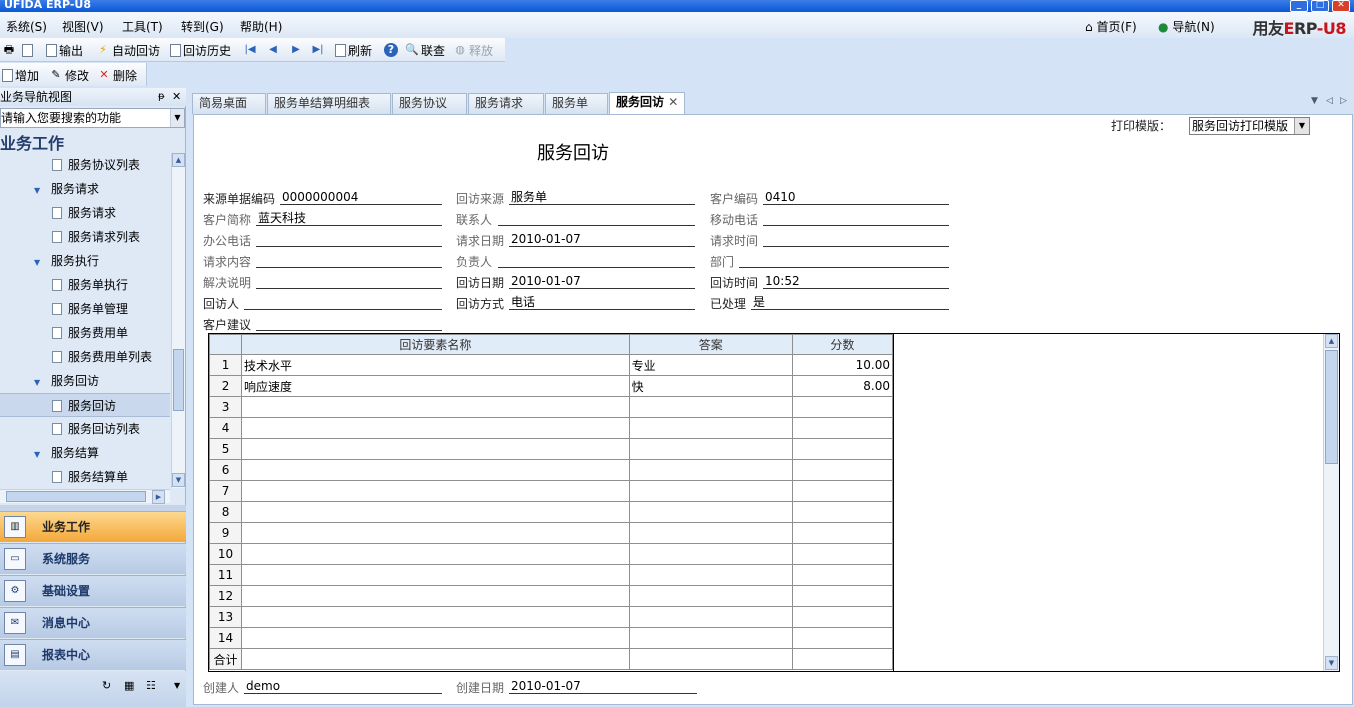 This screenshot has height=707, width=1354. Describe the element at coordinates (251, 50) in the screenshot. I see `first-record-button: |◀` at that location.